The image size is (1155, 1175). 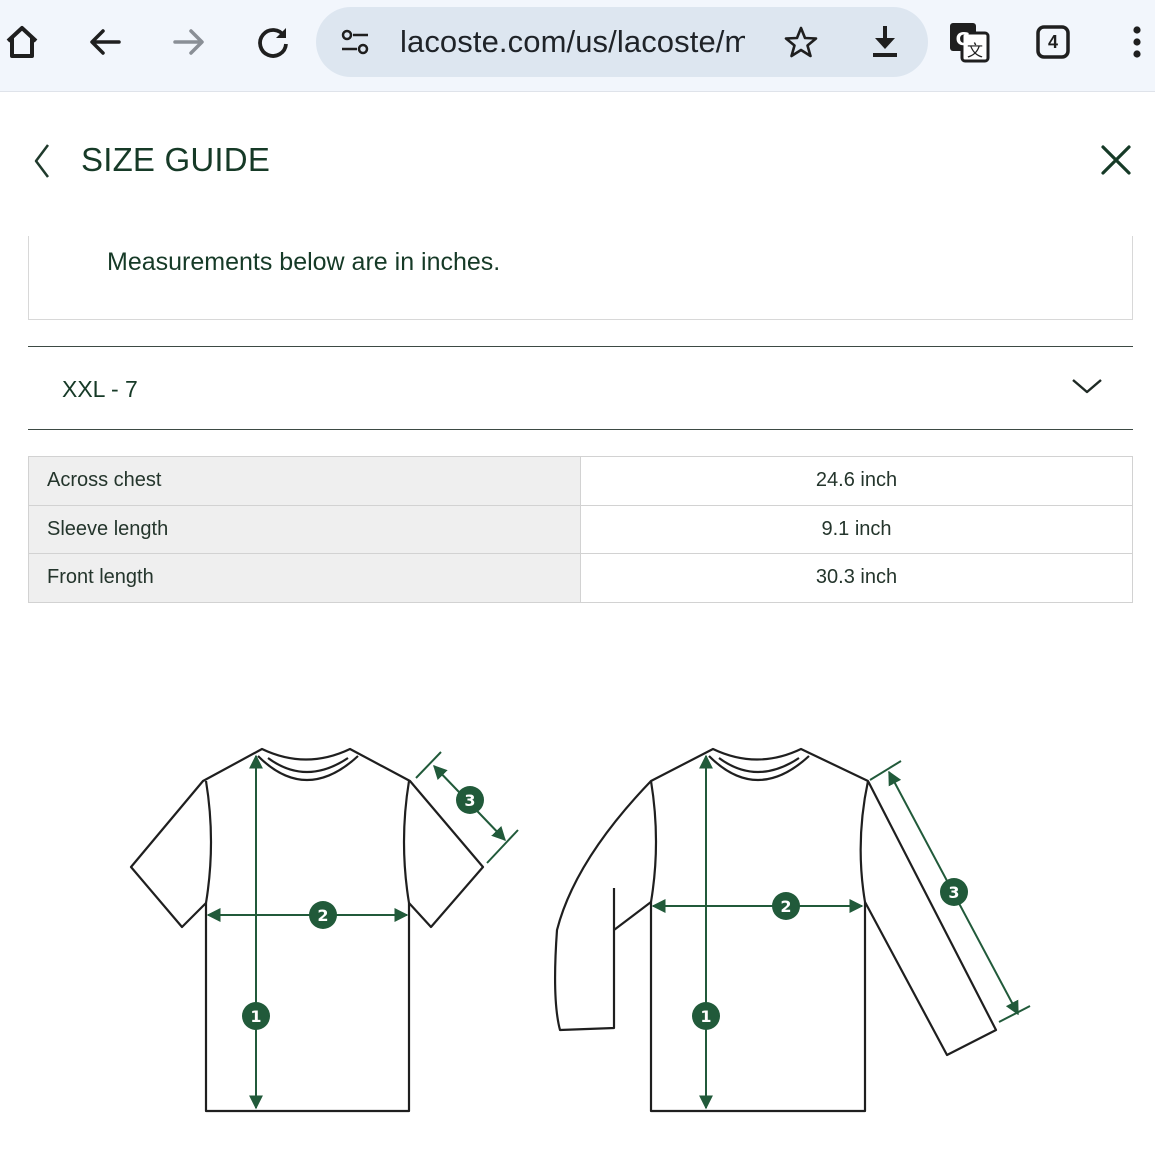 What do you see at coordinates (856, 578) in the screenshot?
I see `measurement-value: 30.3 inch` at bounding box center [856, 578].